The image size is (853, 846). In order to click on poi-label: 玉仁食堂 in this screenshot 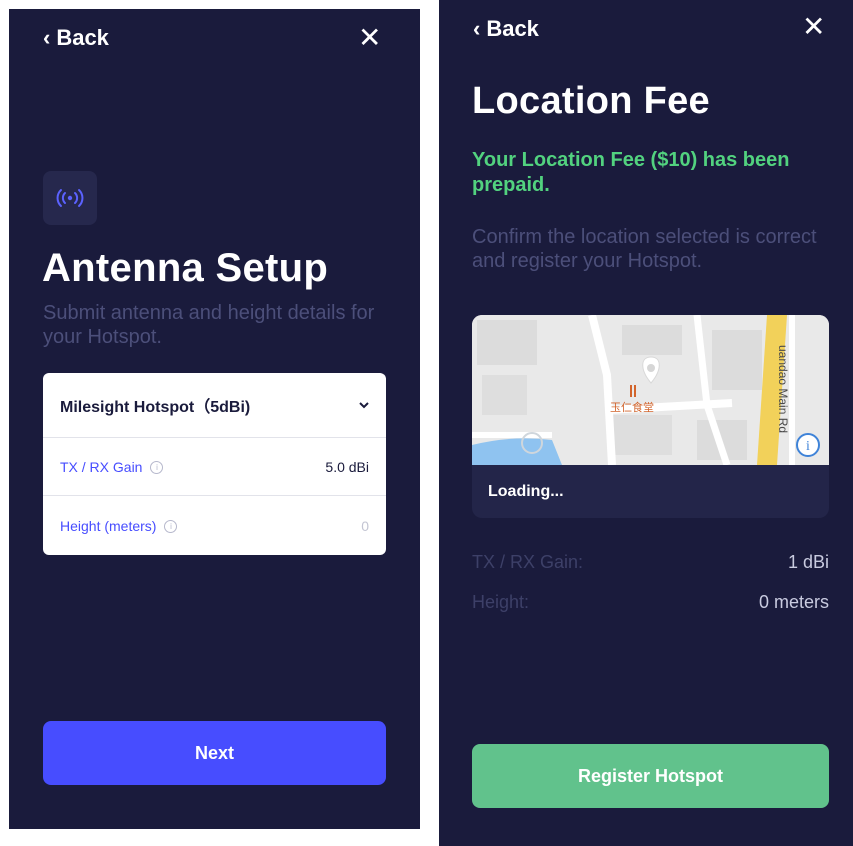, I will do `click(632, 408)`.